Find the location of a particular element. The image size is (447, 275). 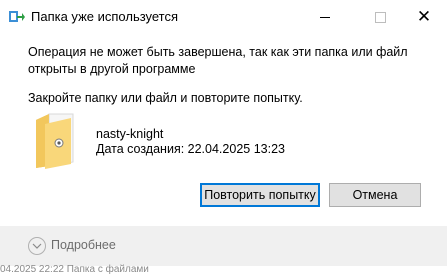

cancel-button: Отмена is located at coordinates (375, 195).